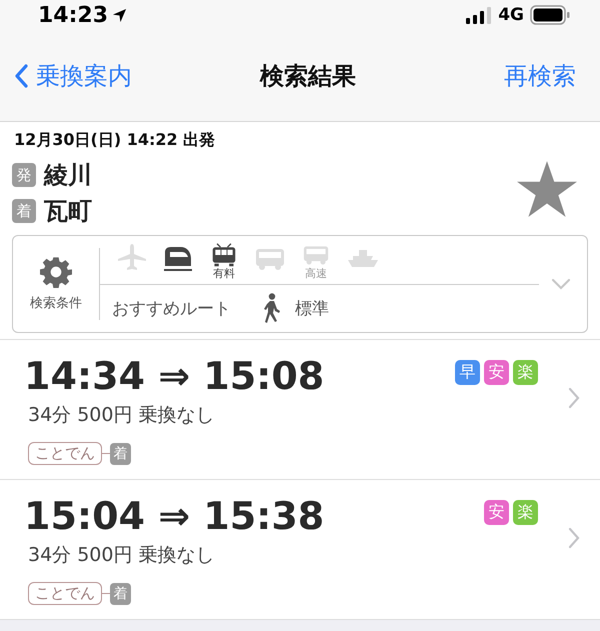  I want to click on location-arrow-icon, so click(120, 15).